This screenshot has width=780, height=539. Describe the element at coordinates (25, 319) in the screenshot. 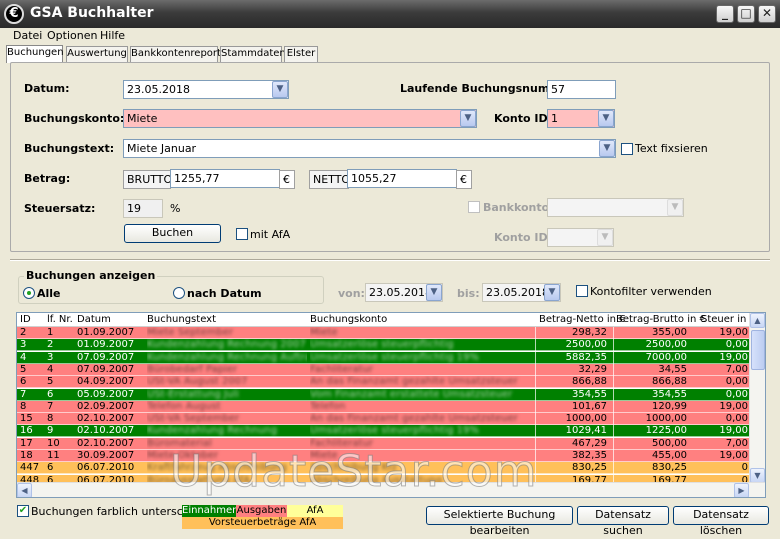

I see `col-id: ID` at that location.